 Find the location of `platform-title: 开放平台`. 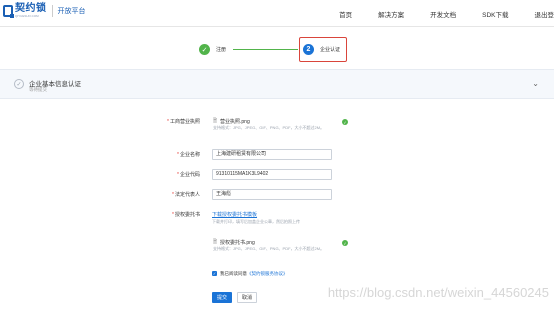

platform-title: 开放平台 is located at coordinates (71, 11).